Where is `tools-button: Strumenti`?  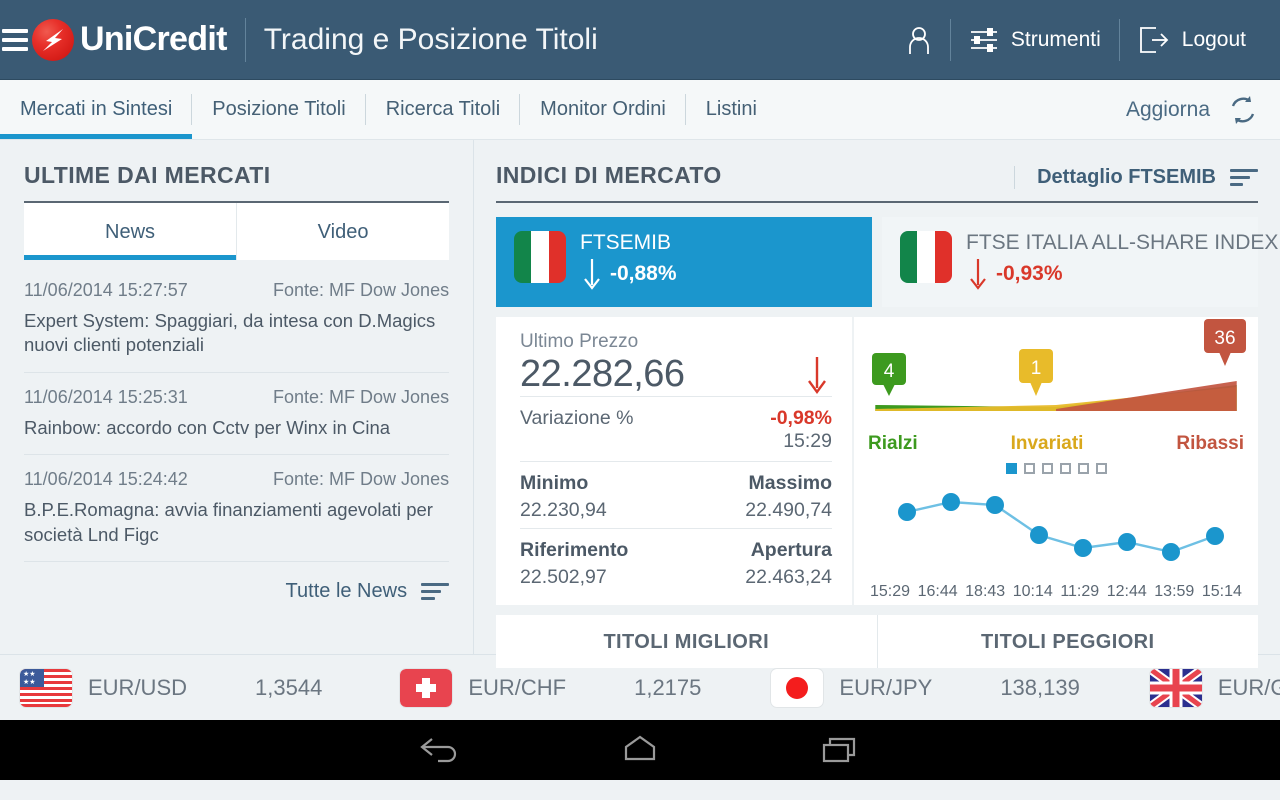
tools-button: Strumenti is located at coordinates (1035, 40).